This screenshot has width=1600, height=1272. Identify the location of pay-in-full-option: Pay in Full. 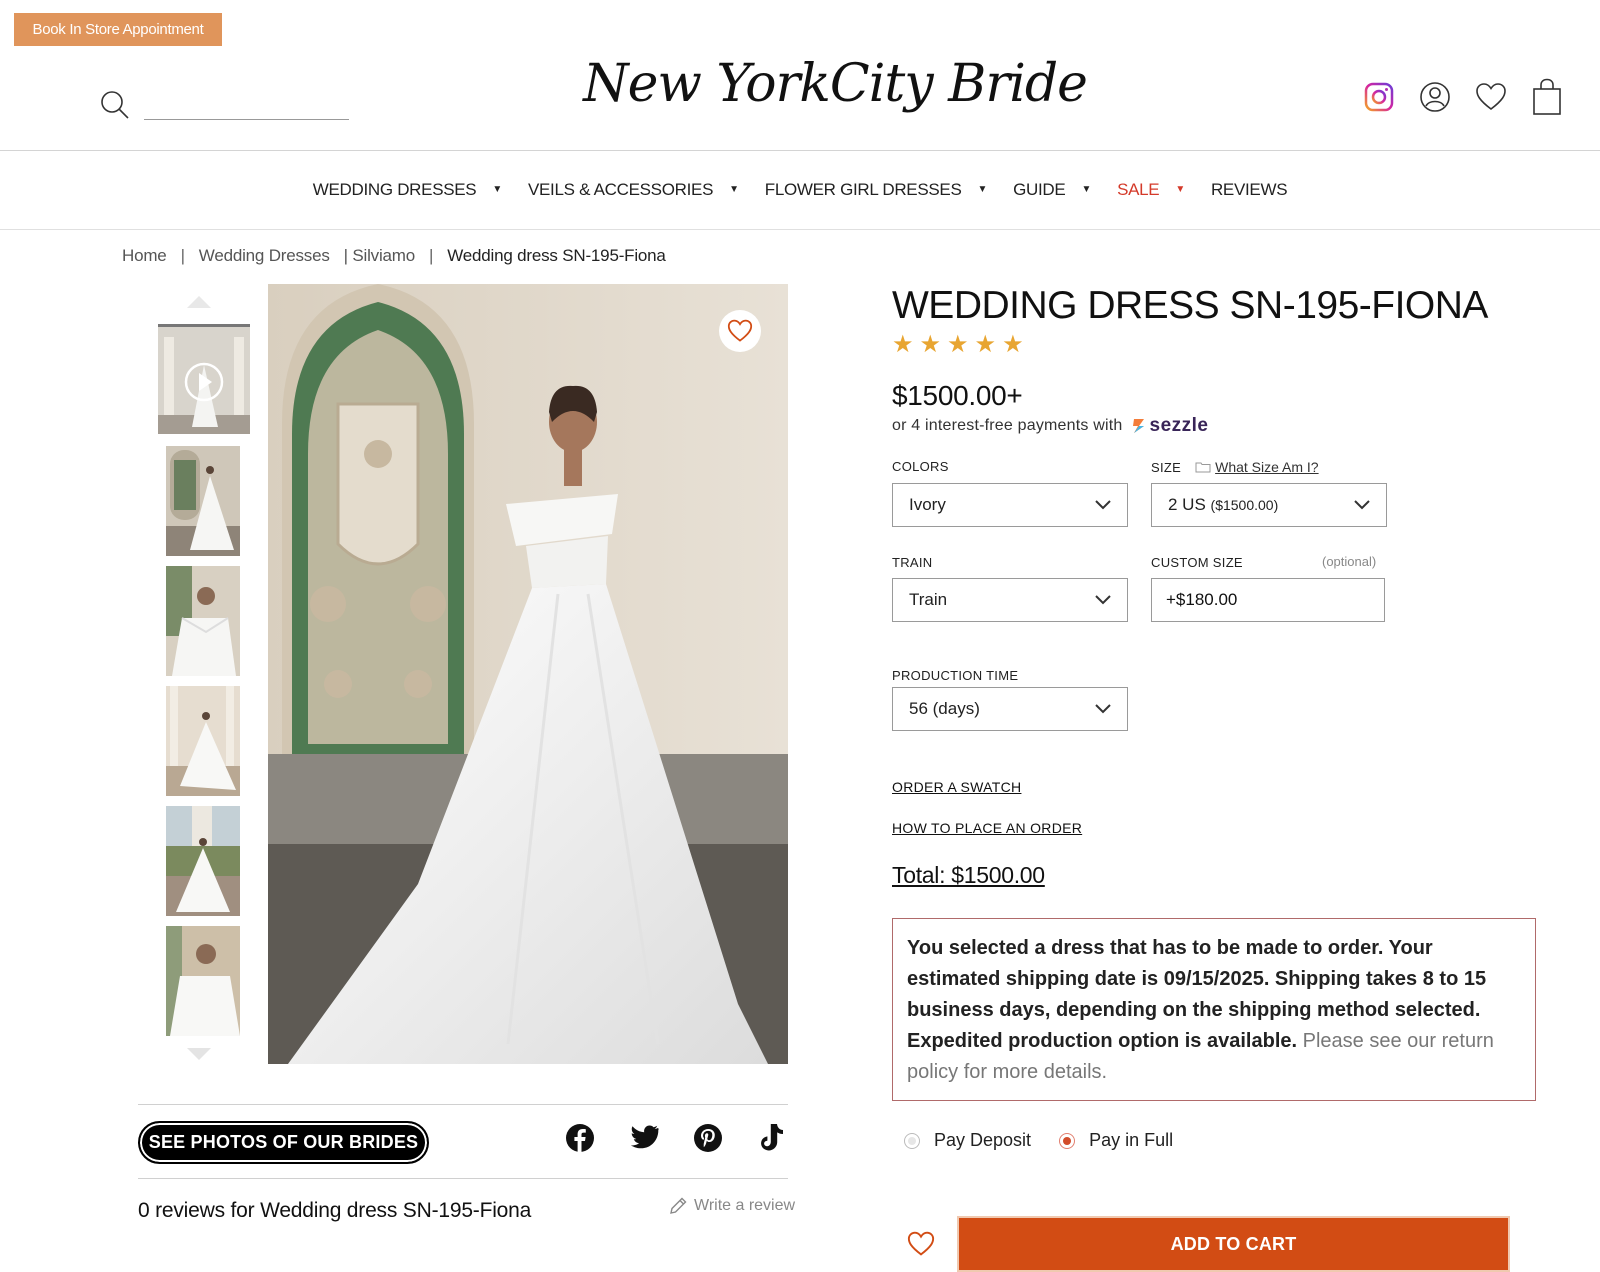
(1116, 1140).